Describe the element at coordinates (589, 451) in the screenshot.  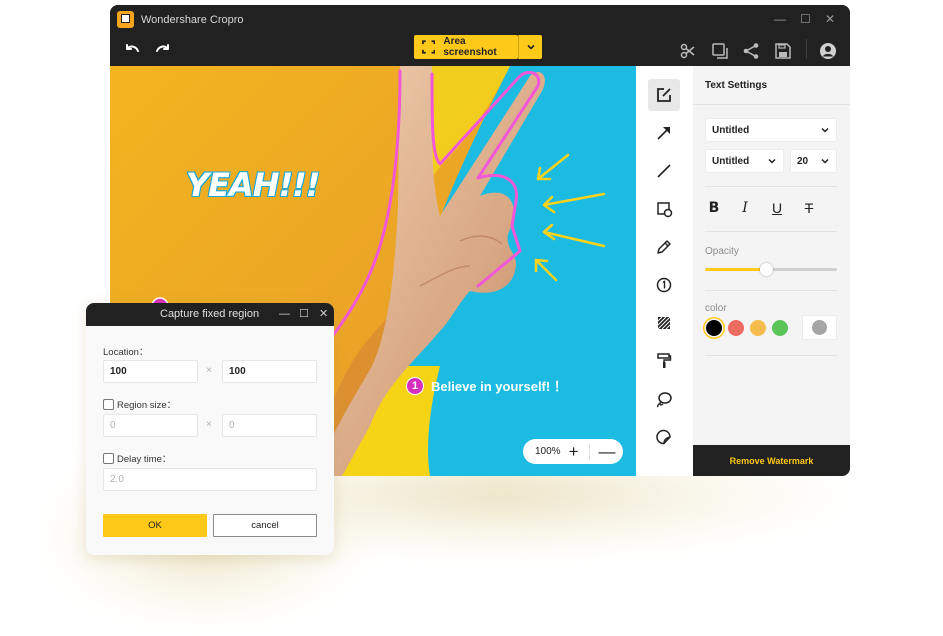
I see `zoom-divider` at that location.